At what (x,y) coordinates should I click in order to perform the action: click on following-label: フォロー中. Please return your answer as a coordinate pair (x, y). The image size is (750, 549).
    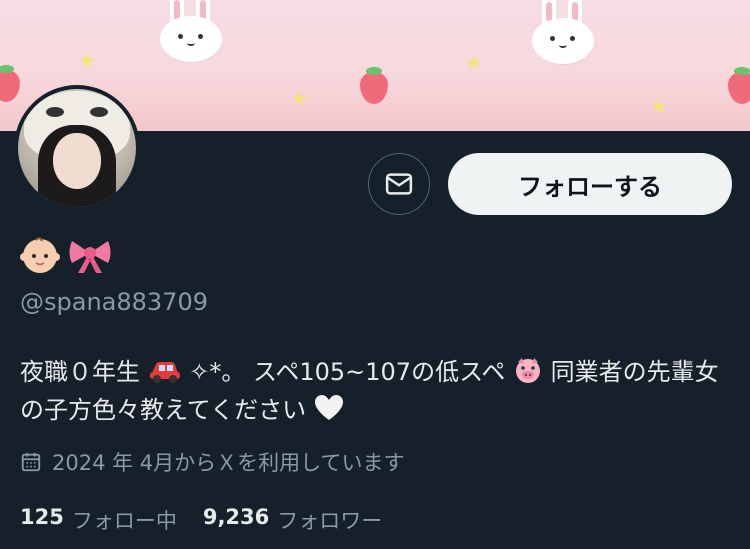
    Looking at the image, I should click on (124, 521).